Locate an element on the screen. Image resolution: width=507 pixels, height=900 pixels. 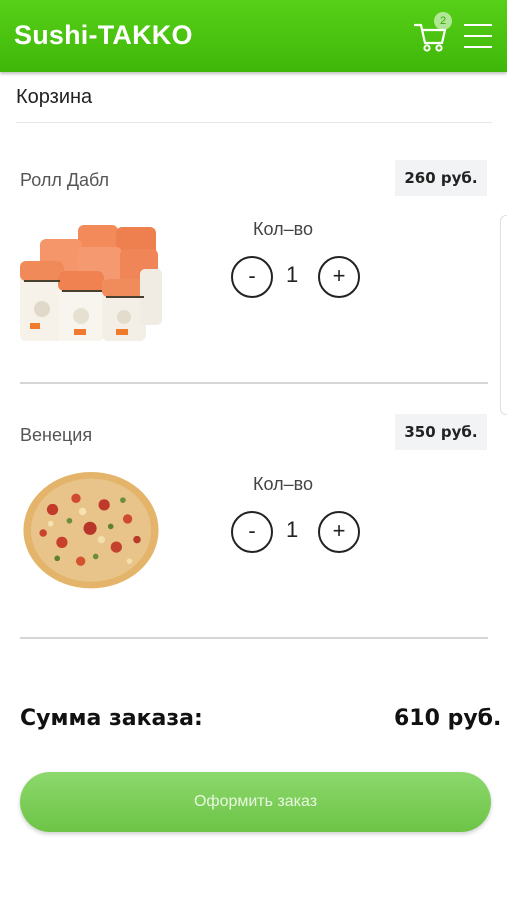
cart-count-badge: 2 is located at coordinates (443, 21).